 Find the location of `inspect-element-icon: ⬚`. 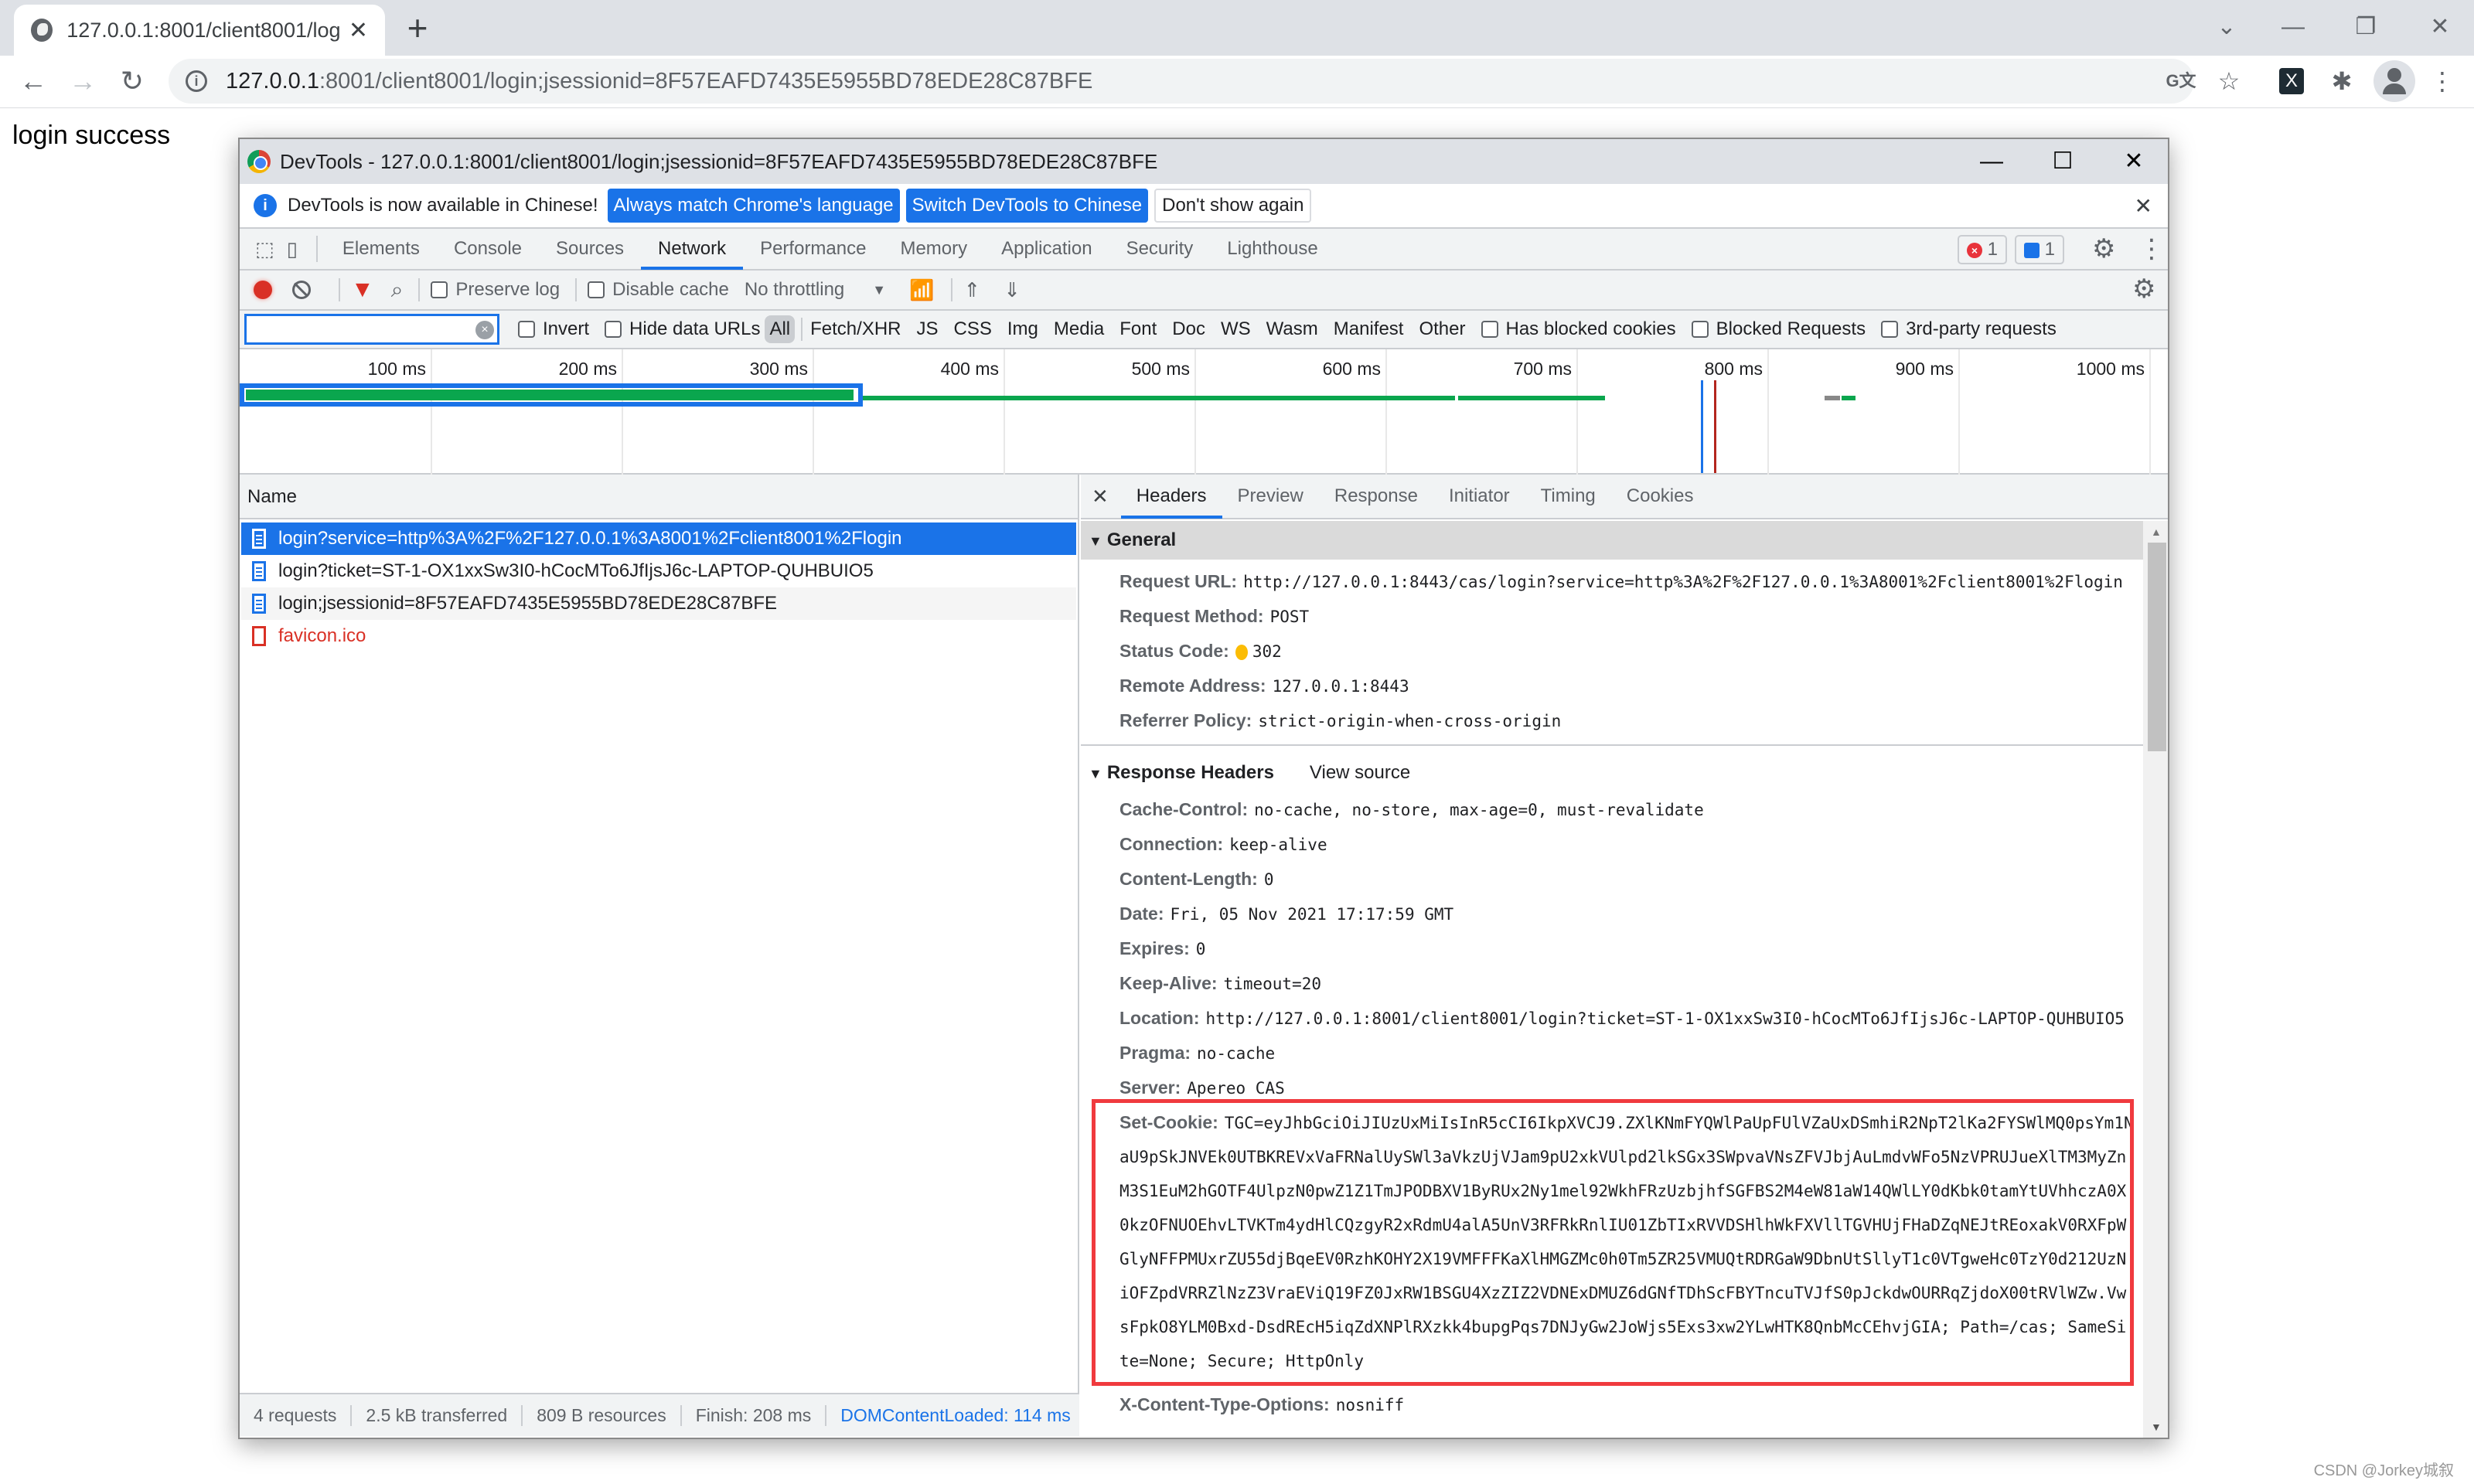

inspect-element-icon: ⬚ is located at coordinates (264, 249).